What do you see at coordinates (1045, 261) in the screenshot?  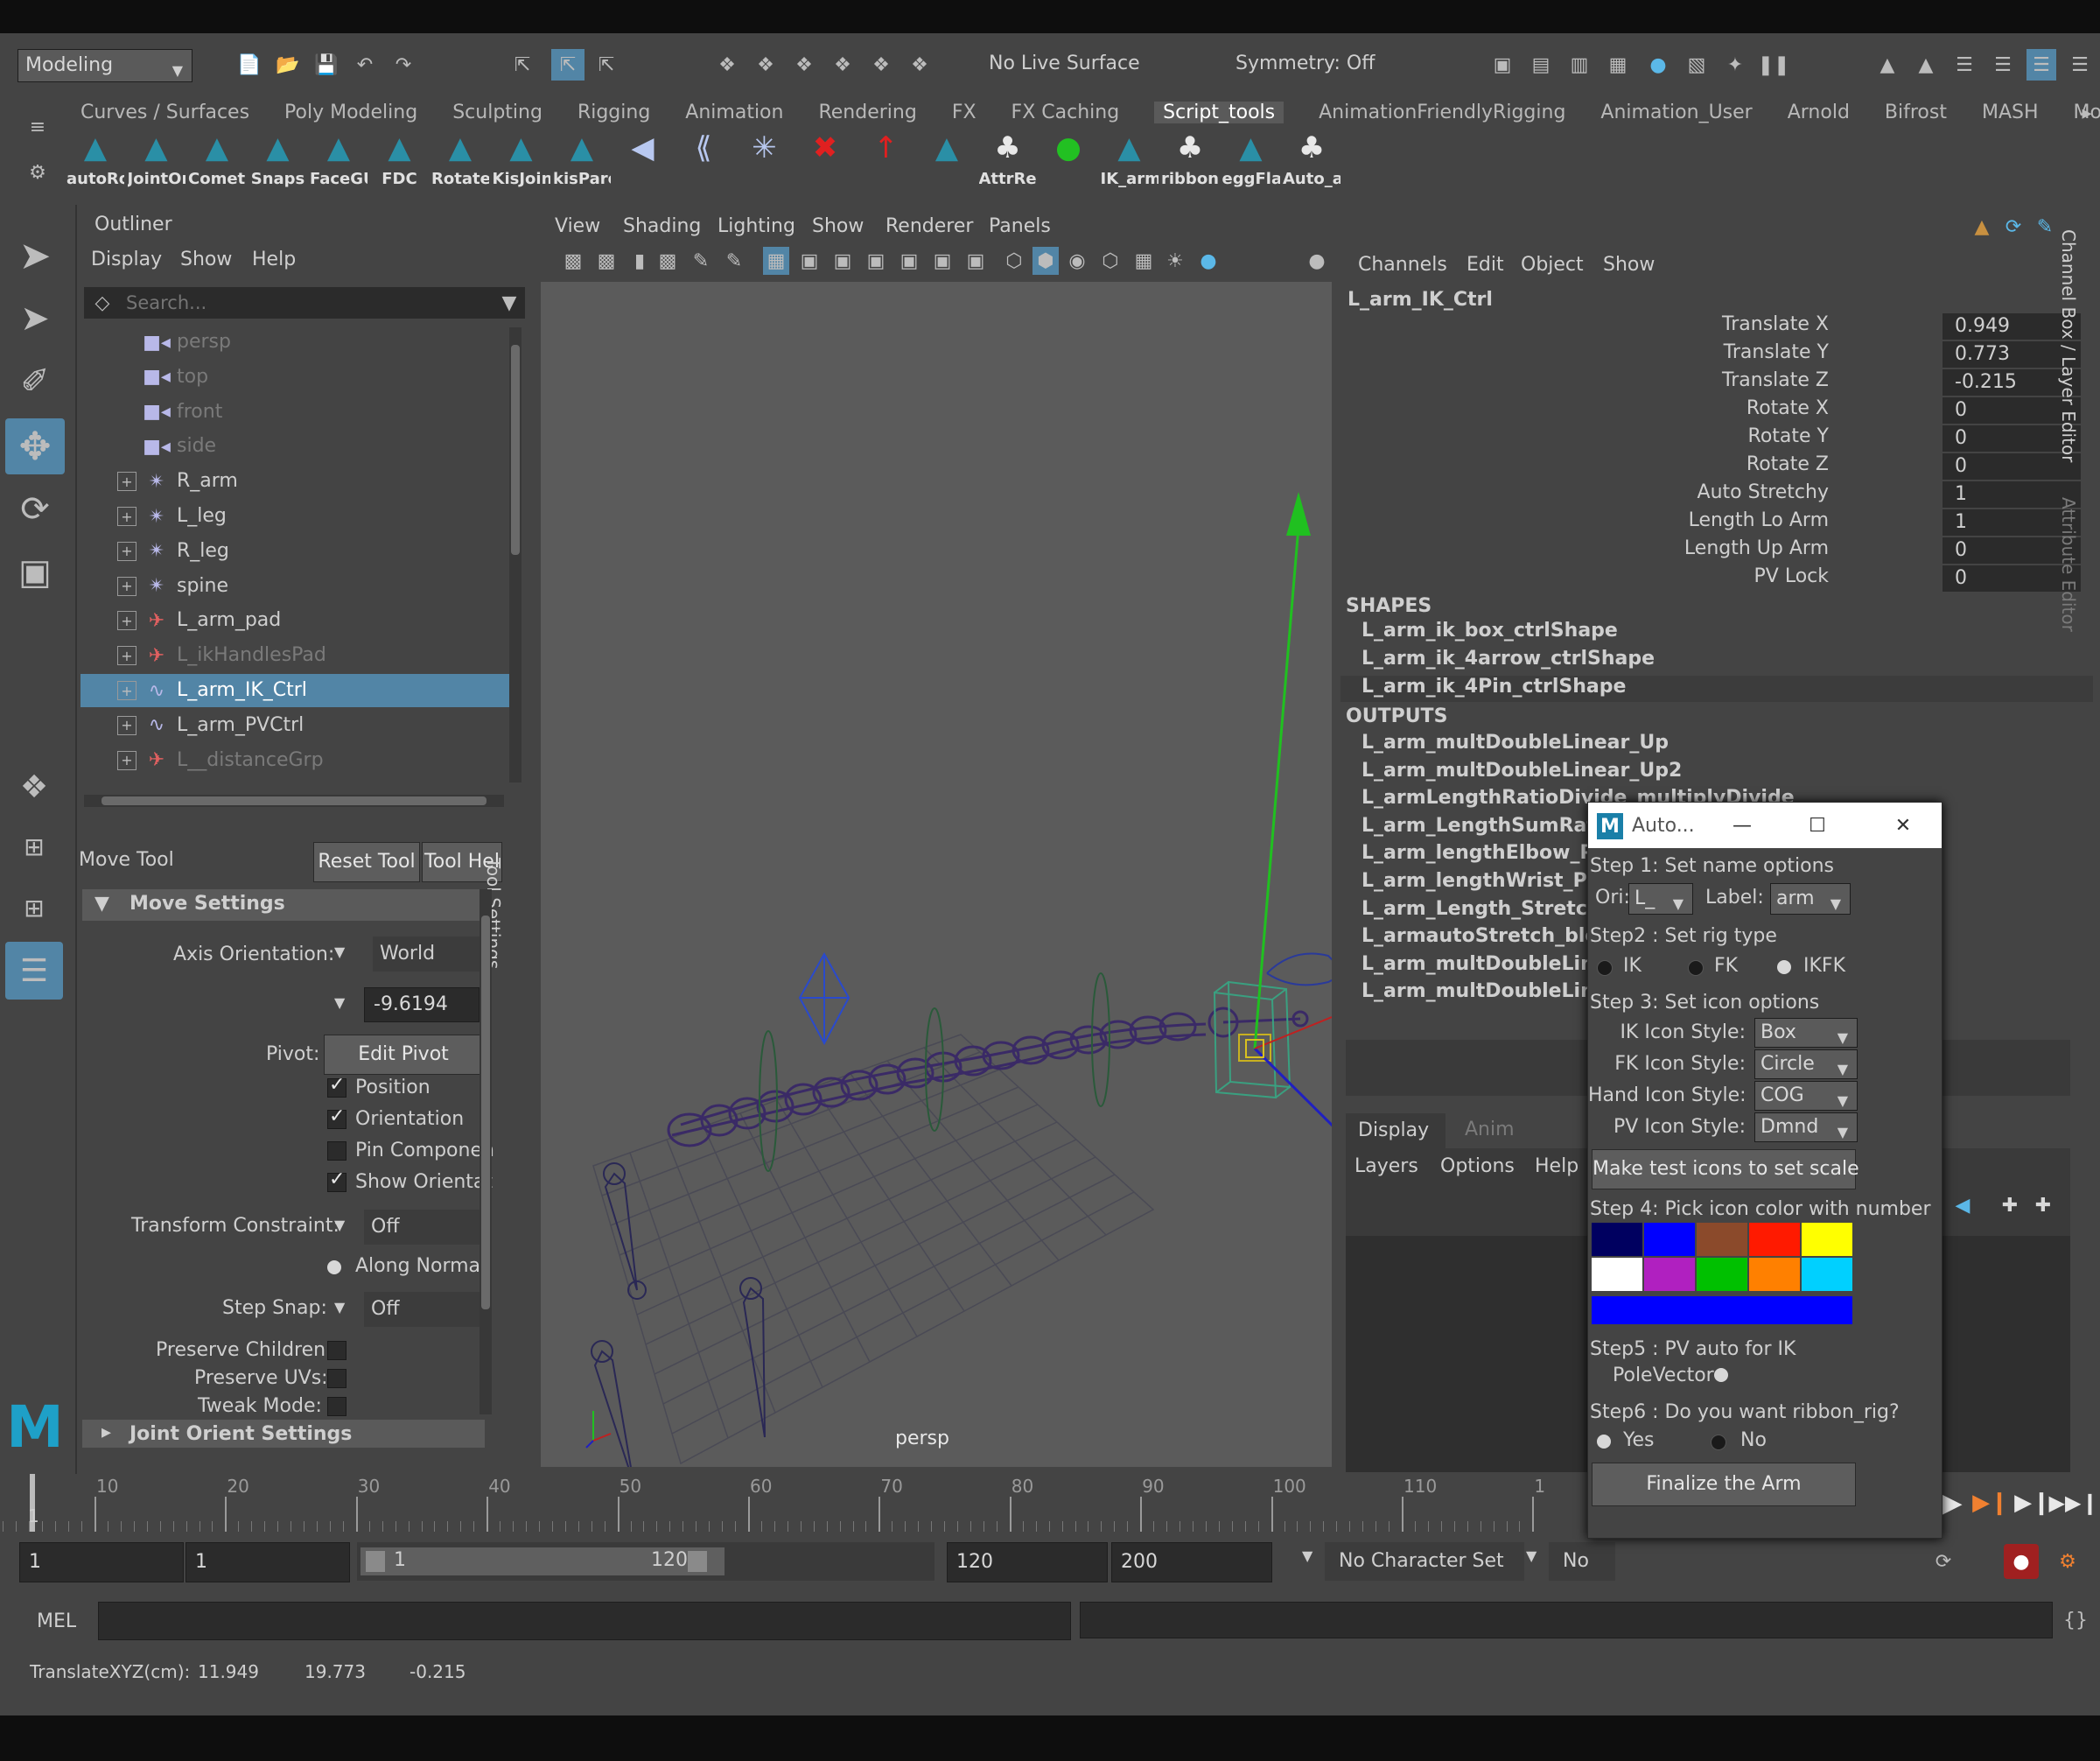 I see `smooth-shade-icon: ⬢` at bounding box center [1045, 261].